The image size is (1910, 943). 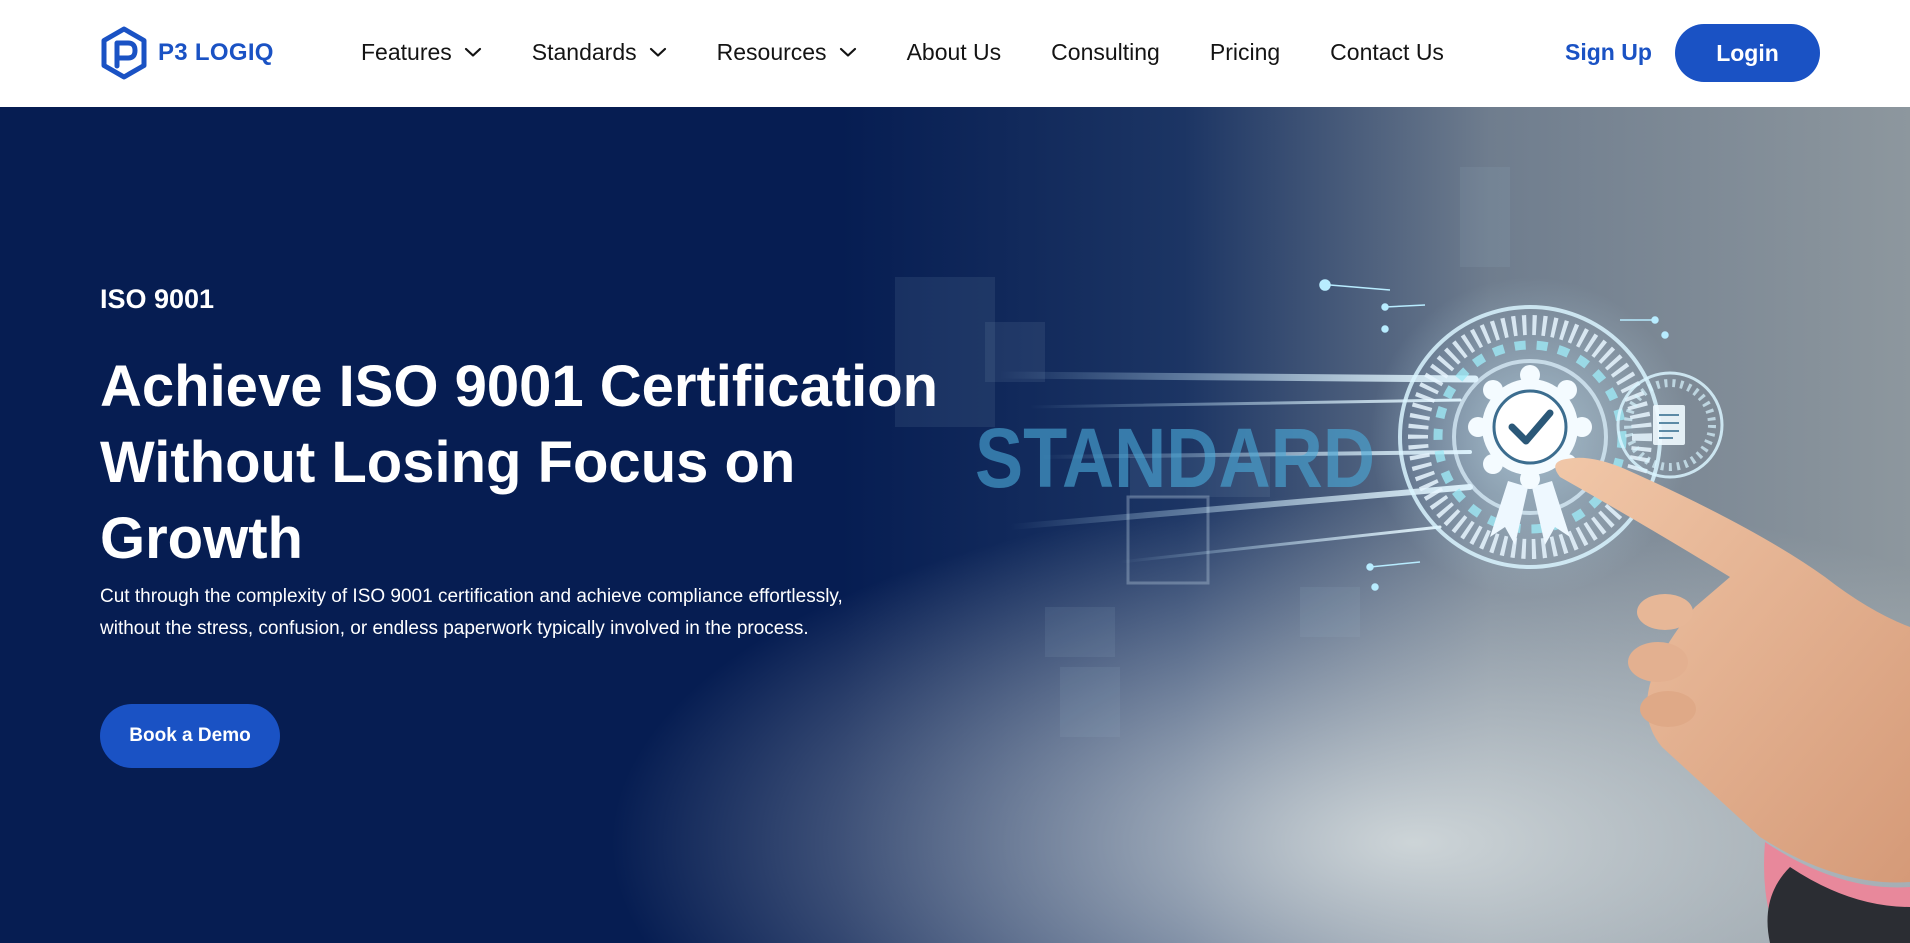 I want to click on nav-item-label: Contact Us, so click(x=1387, y=51).